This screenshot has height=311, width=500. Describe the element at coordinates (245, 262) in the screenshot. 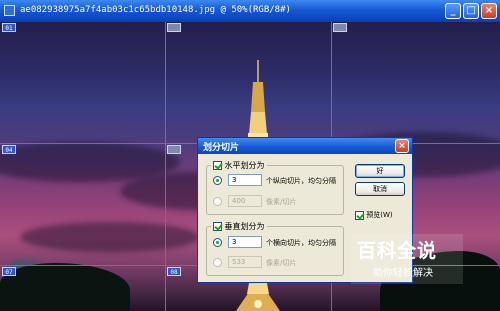

I see `vertical-size-field: 533` at that location.